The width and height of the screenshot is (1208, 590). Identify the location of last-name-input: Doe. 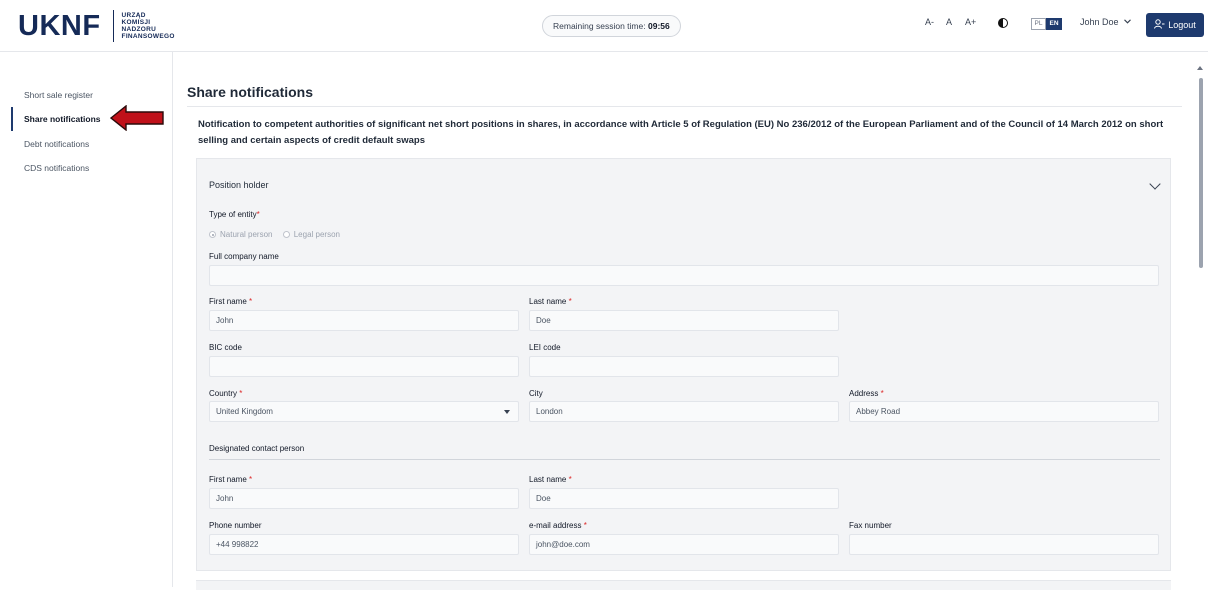
(684, 320).